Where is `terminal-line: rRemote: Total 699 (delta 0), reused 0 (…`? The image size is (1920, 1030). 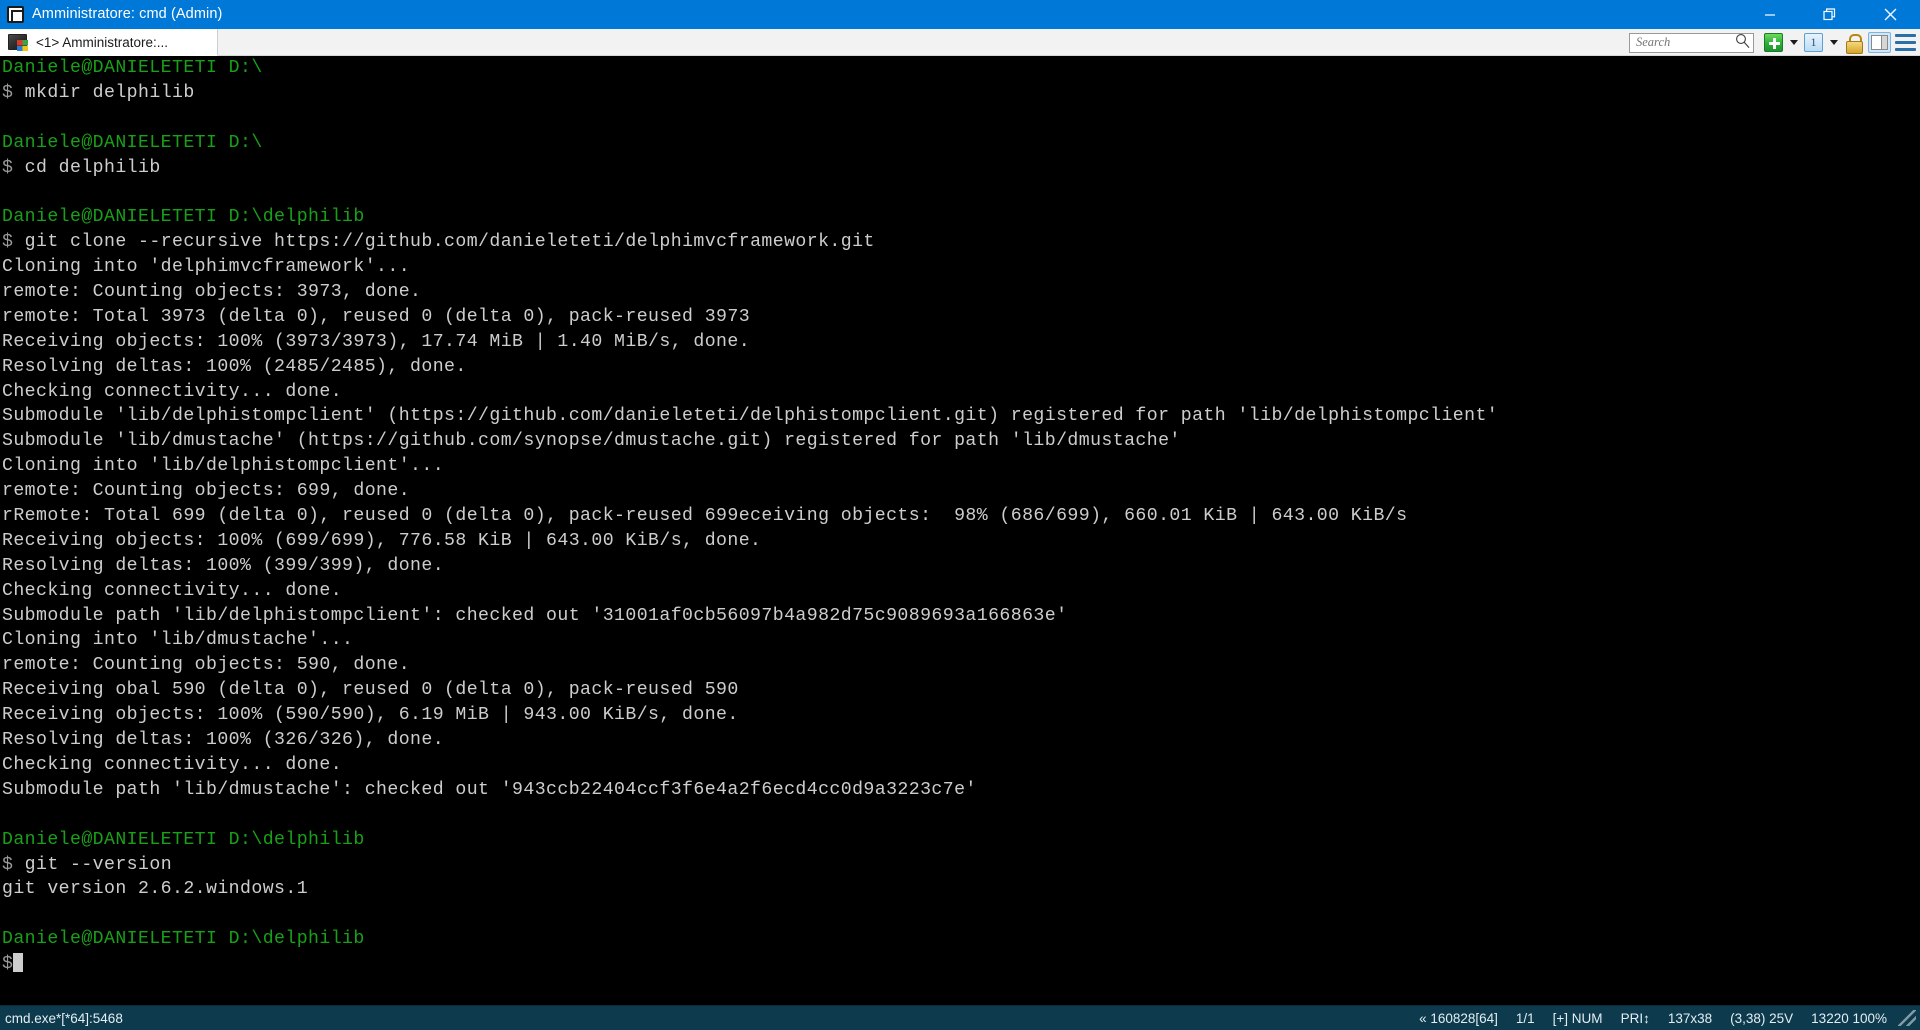 terminal-line: rRemote: Total 699 (delta 0), reused 0 (… is located at coordinates (960, 516).